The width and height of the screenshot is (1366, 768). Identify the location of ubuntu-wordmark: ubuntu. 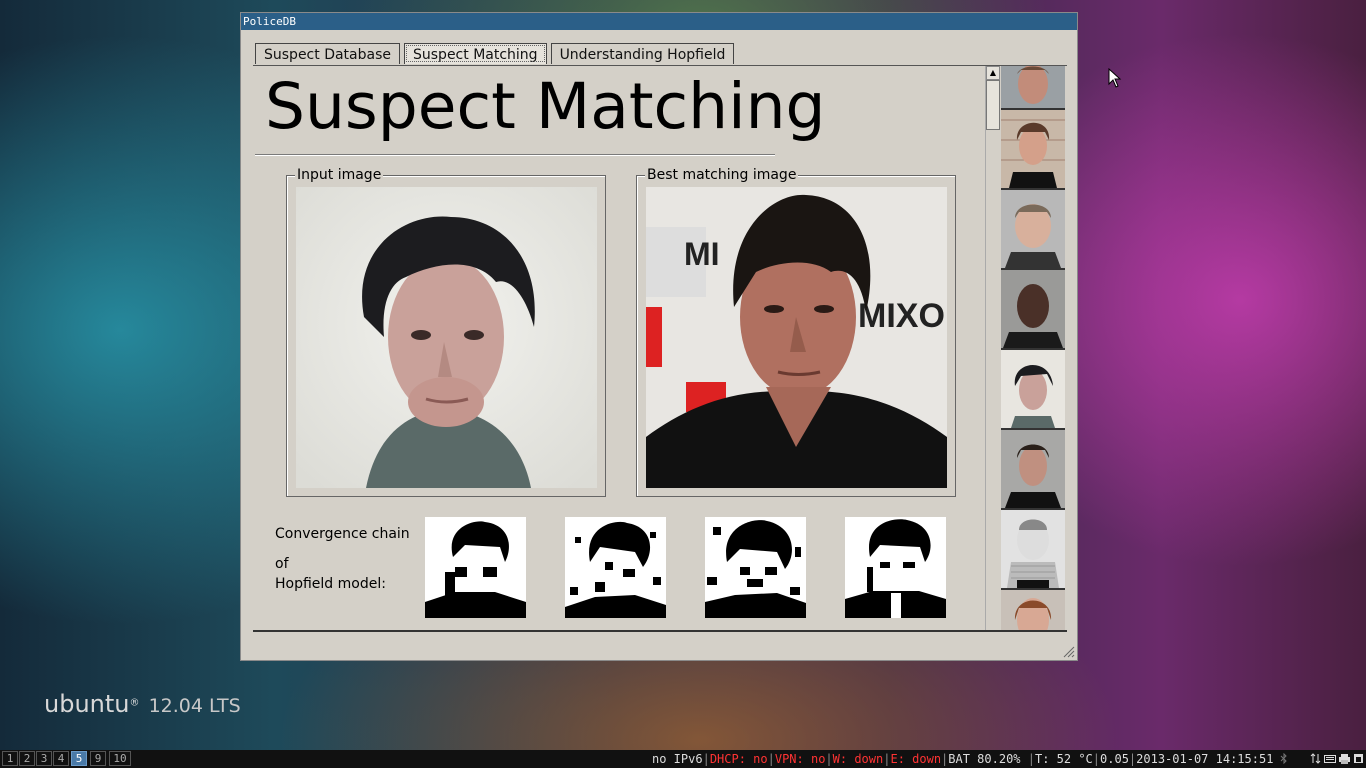
(87, 704).